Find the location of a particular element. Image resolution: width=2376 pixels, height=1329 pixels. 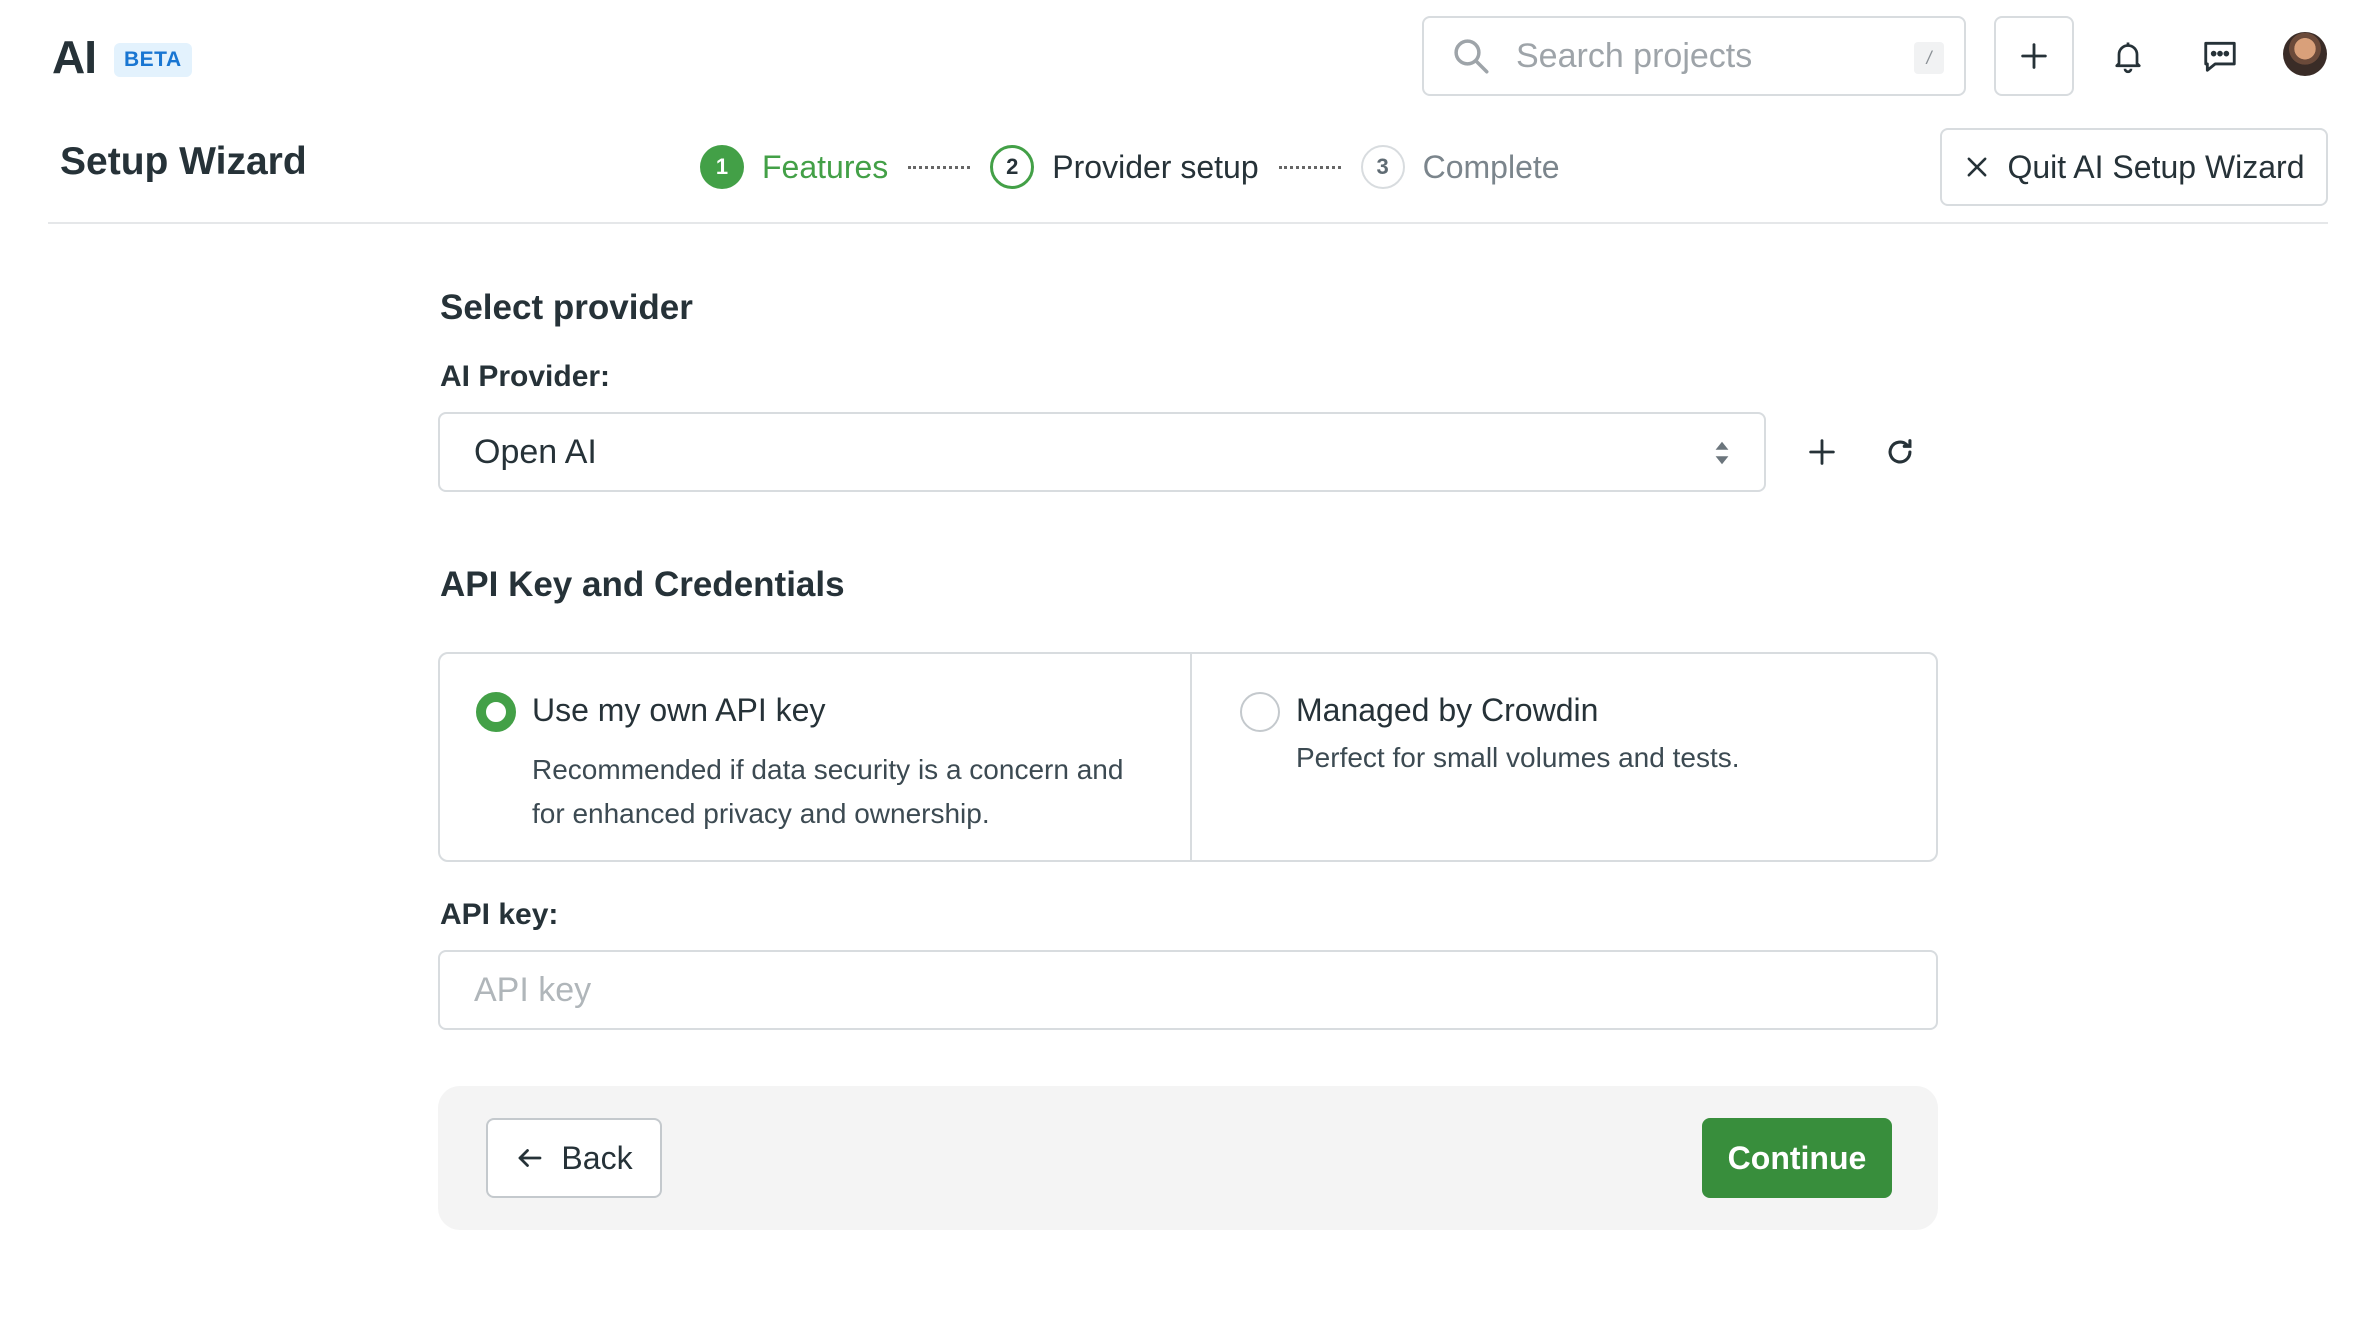

close-icon is located at coordinates (1977, 167).